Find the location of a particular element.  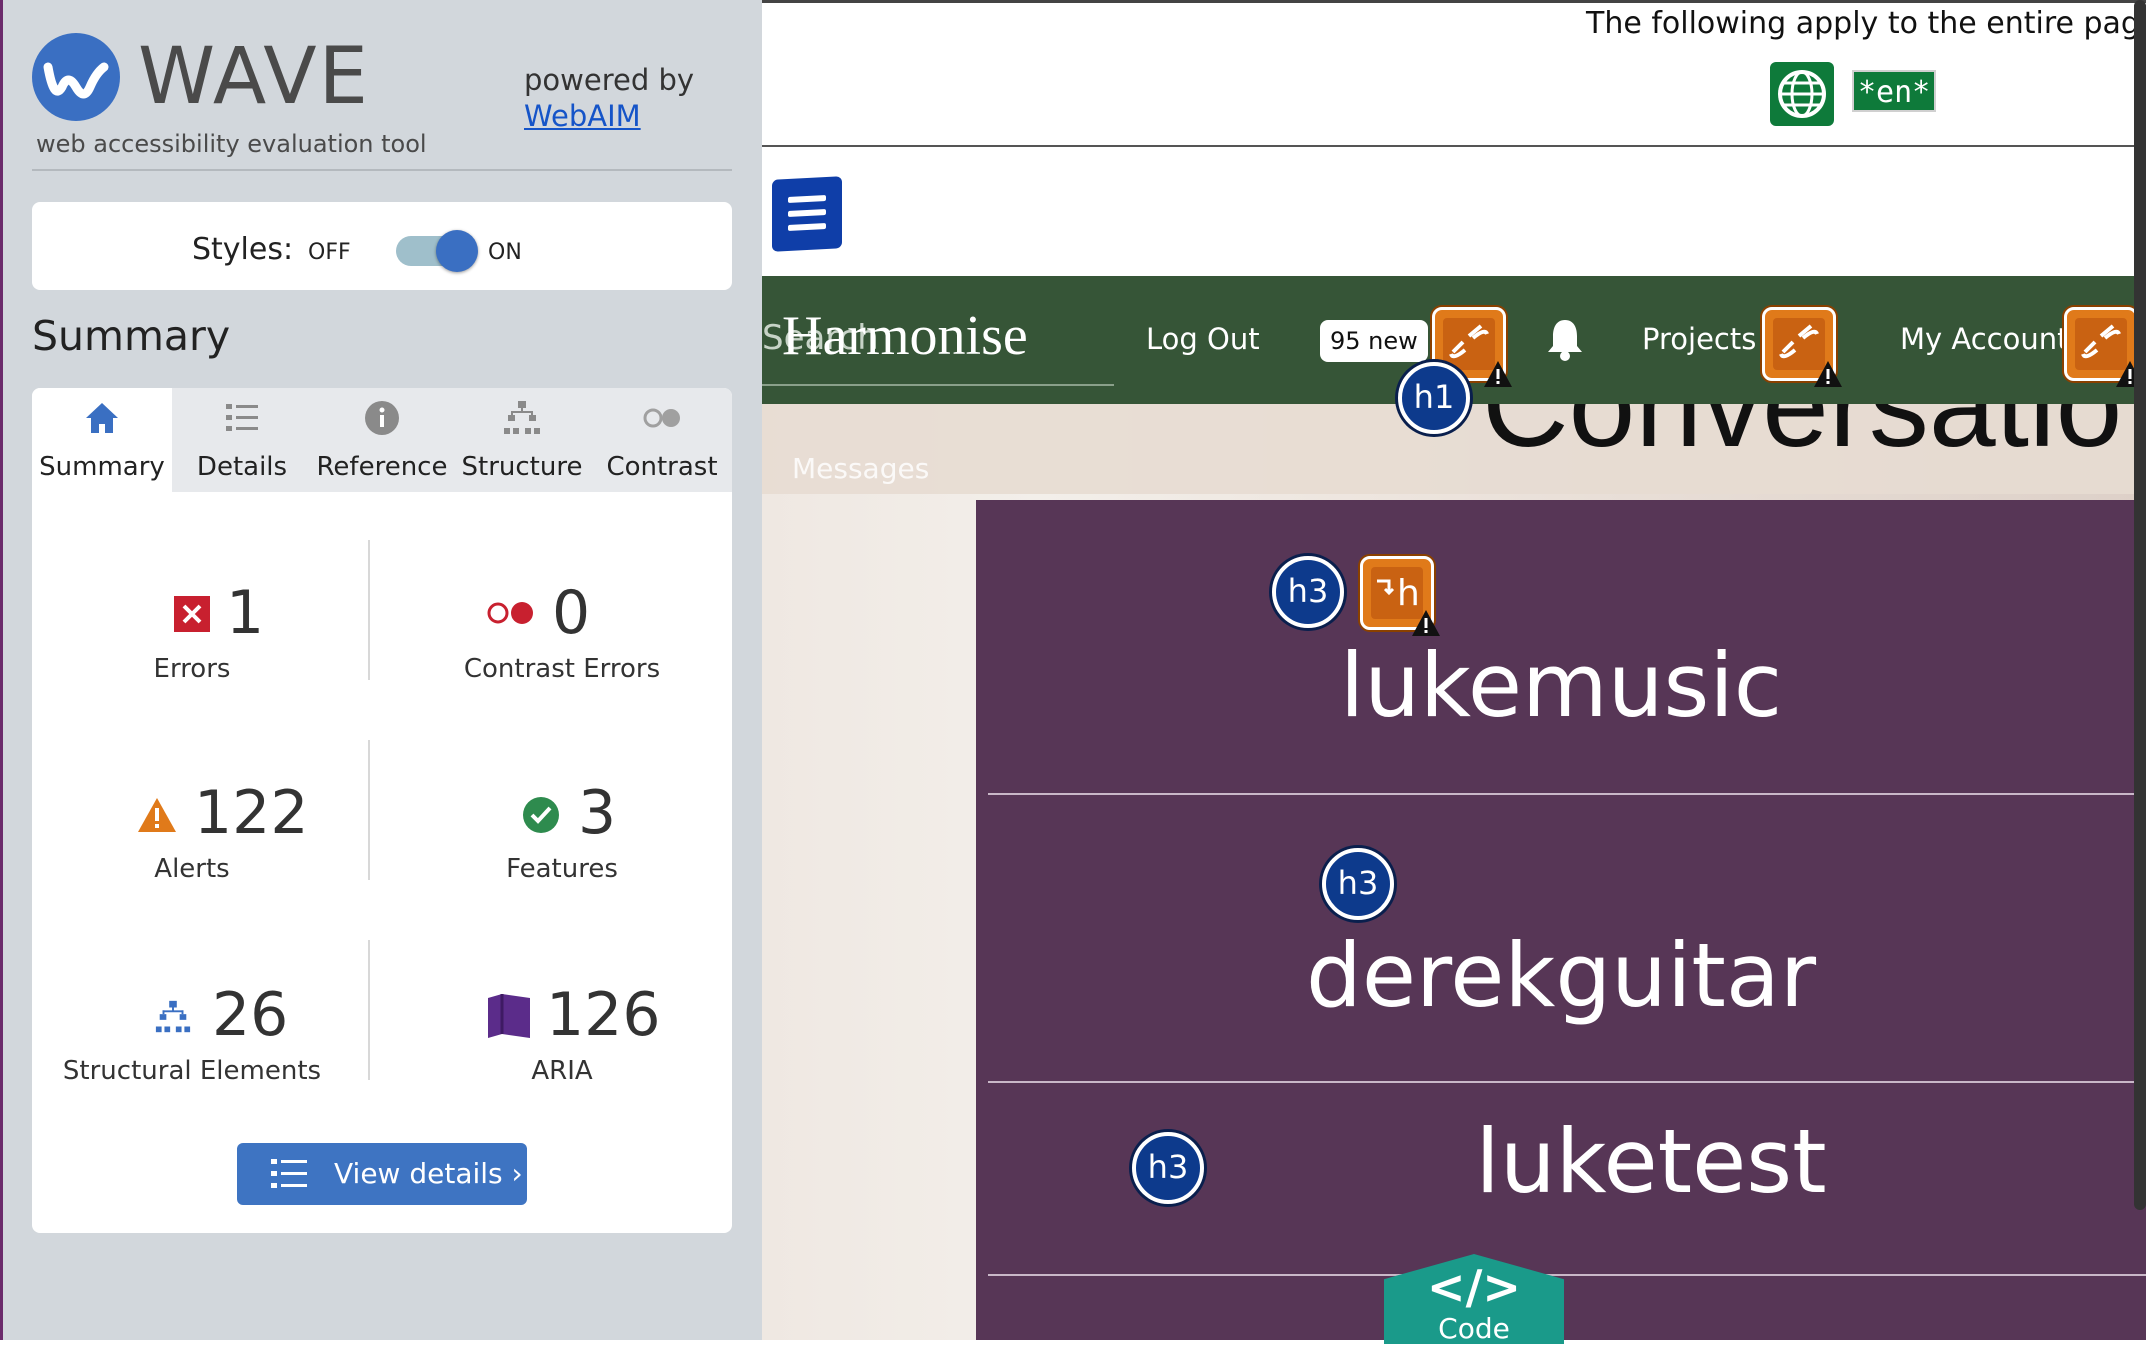

language-badge: *en* is located at coordinates (1894, 91).